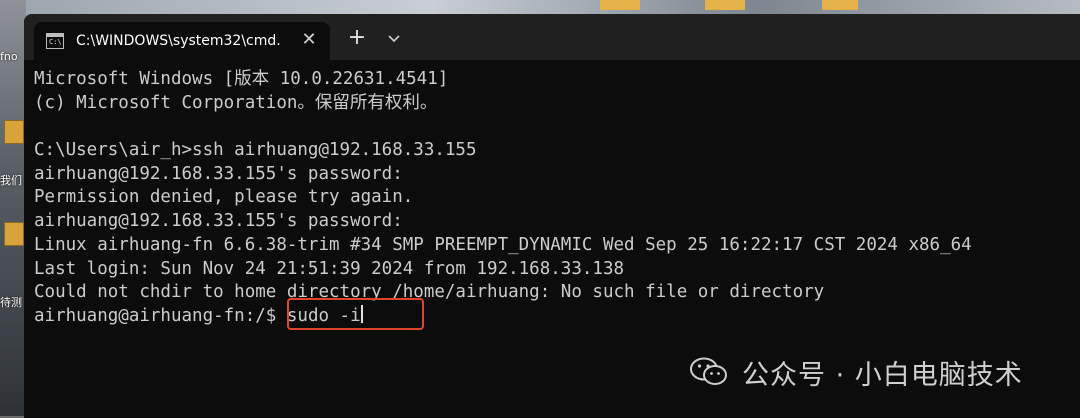  I want to click on tab-cmd: C:\ C:\WINDOWS\system32\cmd. ✕, so click(182, 41).